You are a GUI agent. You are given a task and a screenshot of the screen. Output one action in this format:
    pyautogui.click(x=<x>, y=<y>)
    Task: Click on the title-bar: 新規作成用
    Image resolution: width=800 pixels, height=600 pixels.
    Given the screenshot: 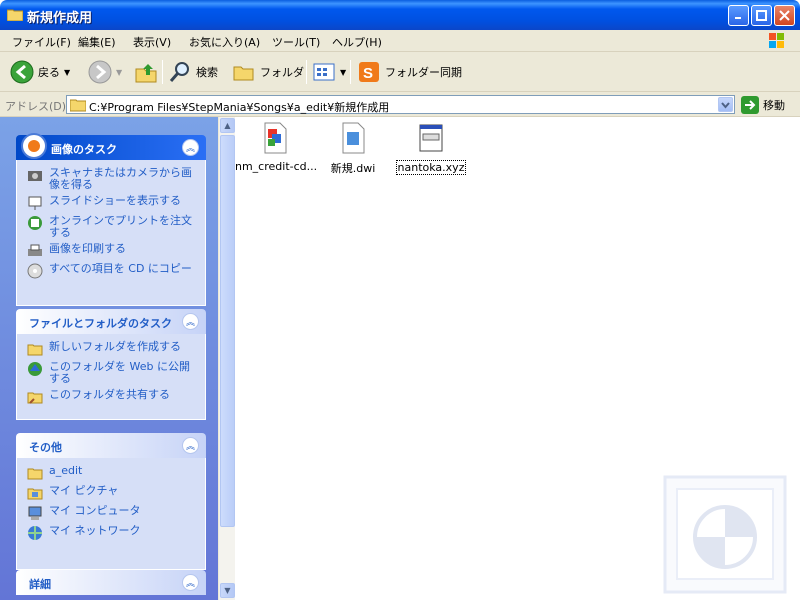 What is the action you would take?
    pyautogui.click(x=400, y=15)
    